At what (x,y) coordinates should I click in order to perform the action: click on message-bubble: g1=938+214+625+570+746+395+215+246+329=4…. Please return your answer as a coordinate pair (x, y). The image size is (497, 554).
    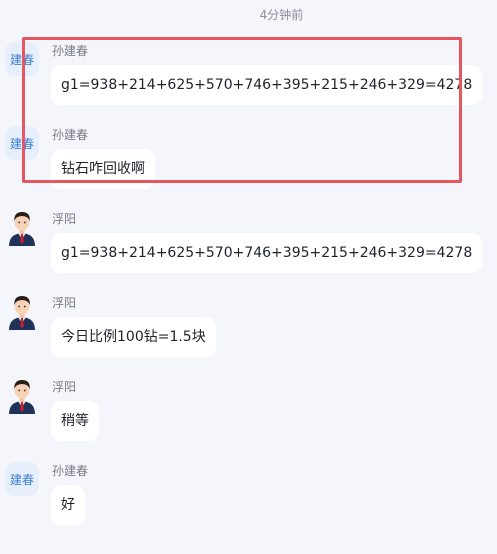
    Looking at the image, I should click on (267, 253).